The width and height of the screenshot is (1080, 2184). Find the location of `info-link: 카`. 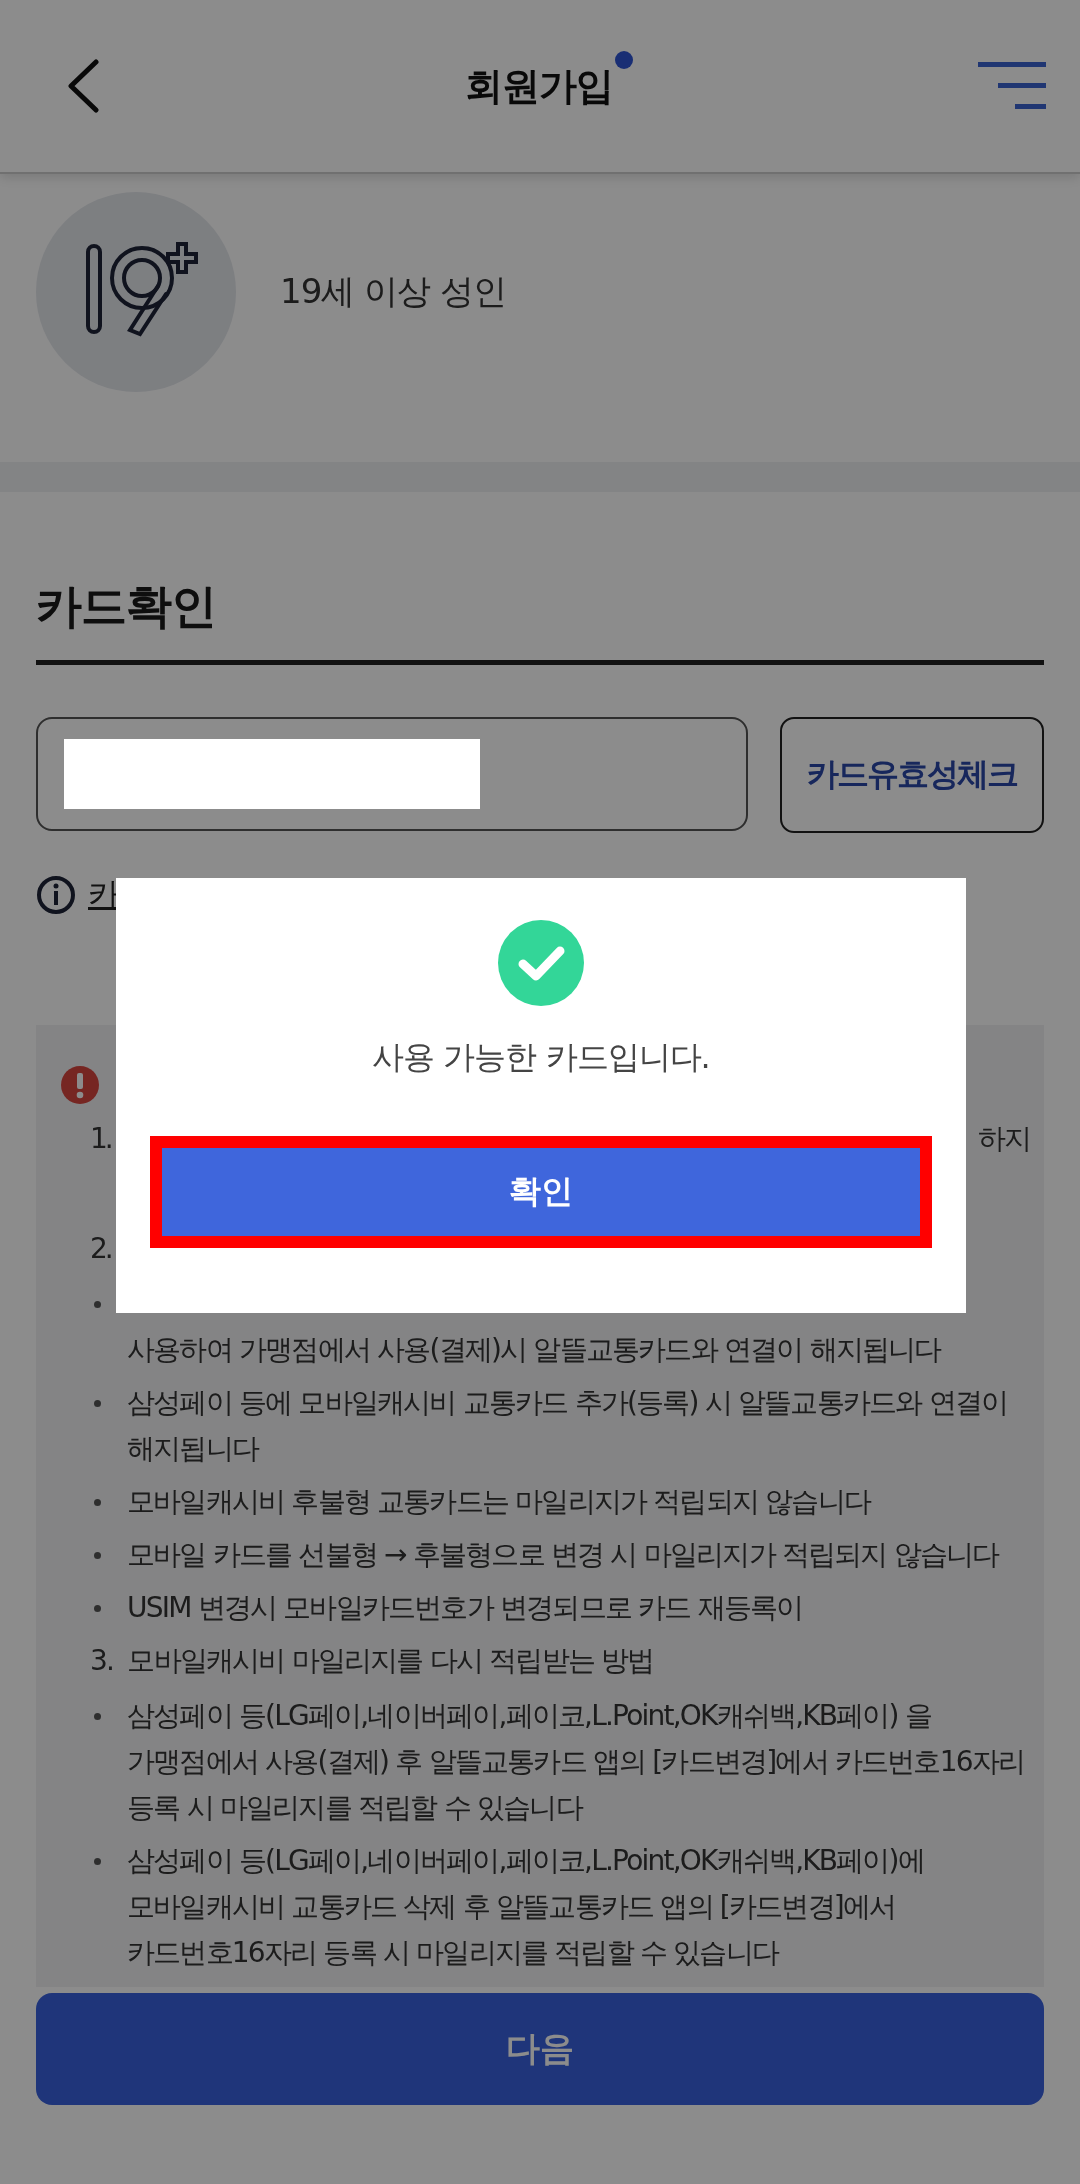

info-link: 카 is located at coordinates (104, 895).